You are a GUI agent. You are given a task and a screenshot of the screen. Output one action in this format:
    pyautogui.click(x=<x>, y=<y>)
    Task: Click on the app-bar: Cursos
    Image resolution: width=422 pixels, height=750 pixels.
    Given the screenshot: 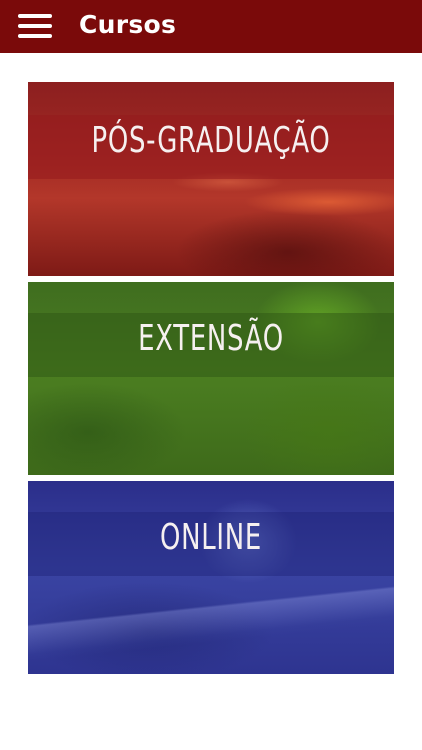 What is the action you would take?
    pyautogui.click(x=211, y=26)
    